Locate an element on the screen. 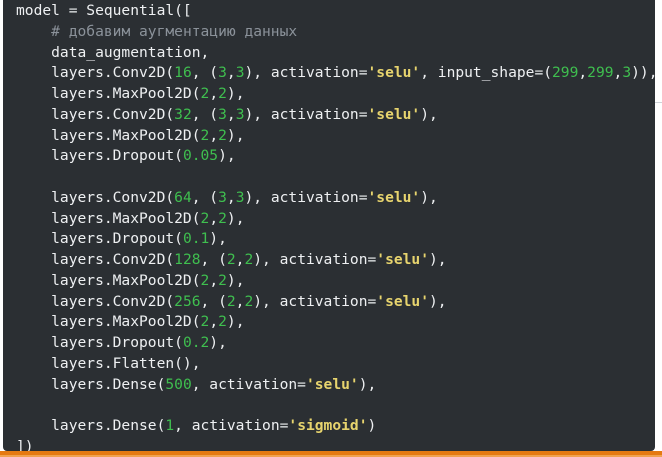 The width and height of the screenshot is (662, 457). code-number: 32 is located at coordinates (183, 114).